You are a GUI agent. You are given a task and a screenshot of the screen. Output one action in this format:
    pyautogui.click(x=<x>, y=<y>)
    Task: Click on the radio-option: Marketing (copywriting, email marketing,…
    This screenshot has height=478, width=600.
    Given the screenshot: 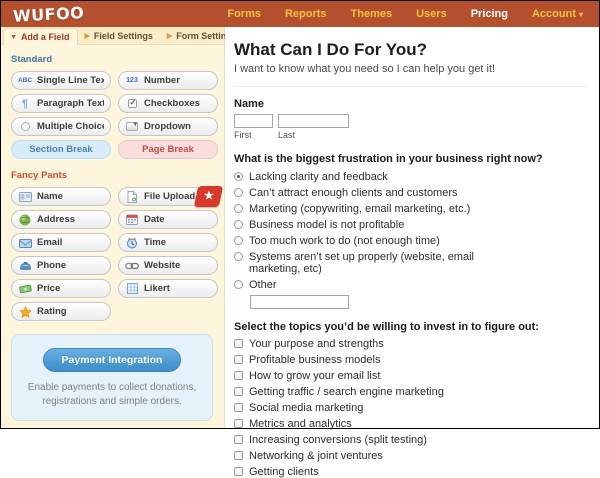 What is the action you would take?
    pyautogui.click(x=410, y=209)
    